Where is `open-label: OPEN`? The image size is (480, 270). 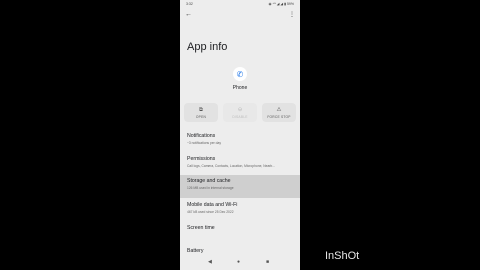
open-label: OPEN is located at coordinates (201, 116).